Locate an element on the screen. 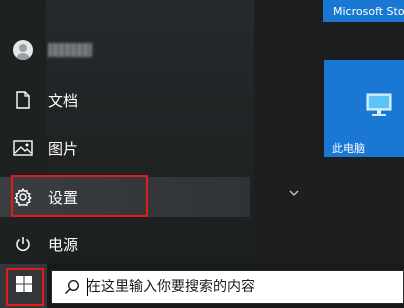 This screenshot has width=404, height=308. tile-this-pc: 此电脑 is located at coordinates (364, 108).